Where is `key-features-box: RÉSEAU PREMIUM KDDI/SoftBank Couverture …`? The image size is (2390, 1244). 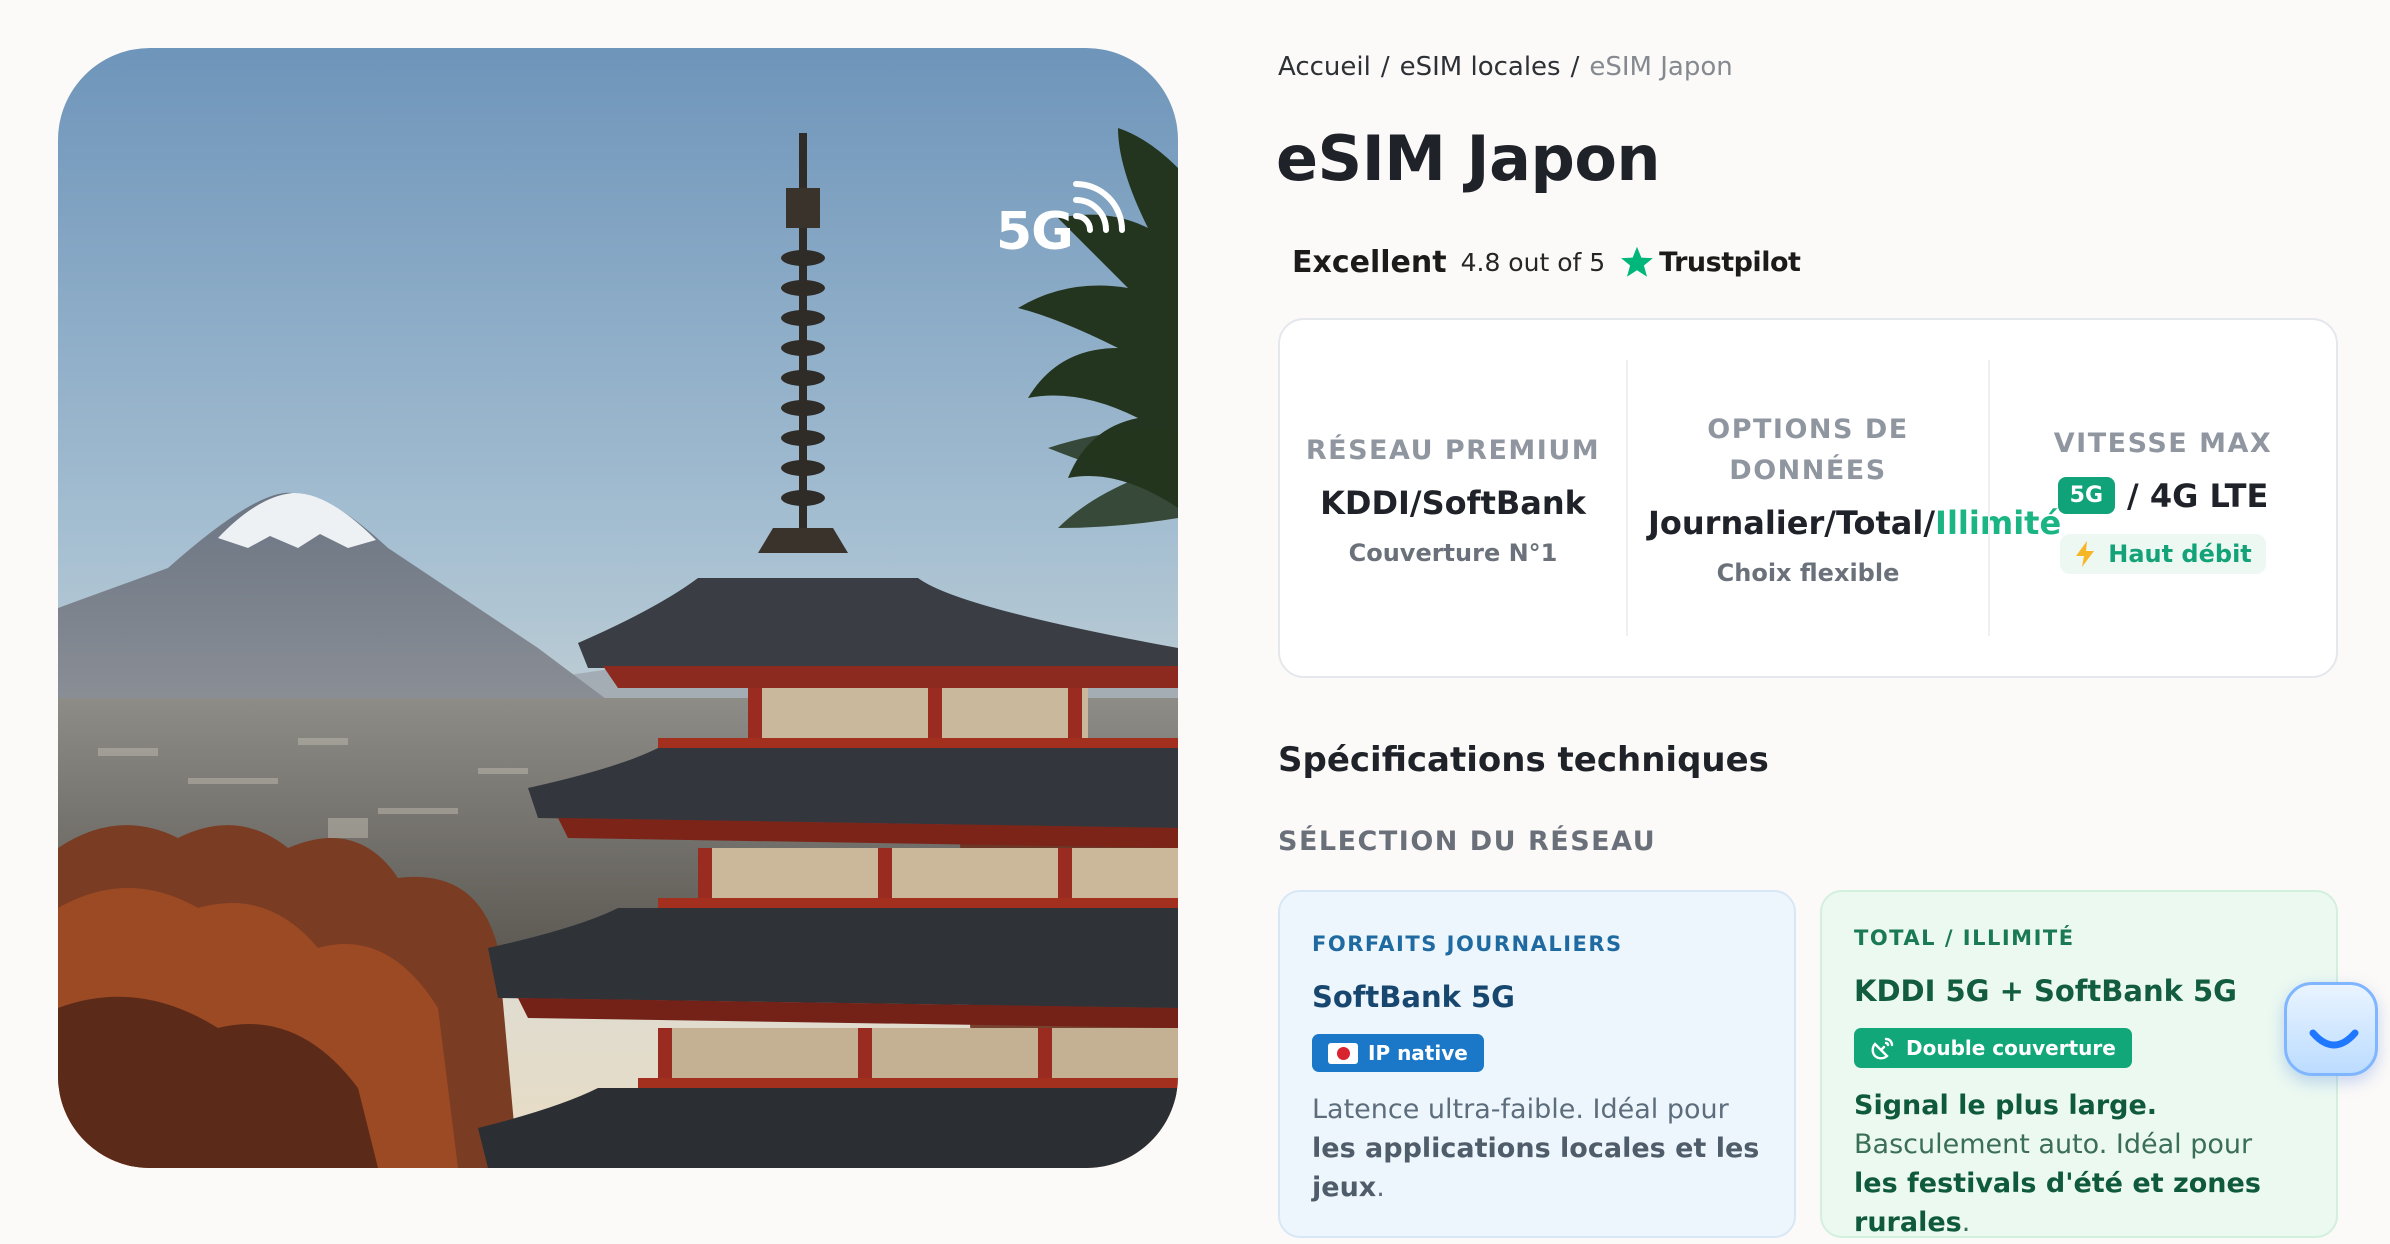
key-features-box: RÉSEAU PREMIUM KDDI/SoftBank Couverture … is located at coordinates (1808, 498).